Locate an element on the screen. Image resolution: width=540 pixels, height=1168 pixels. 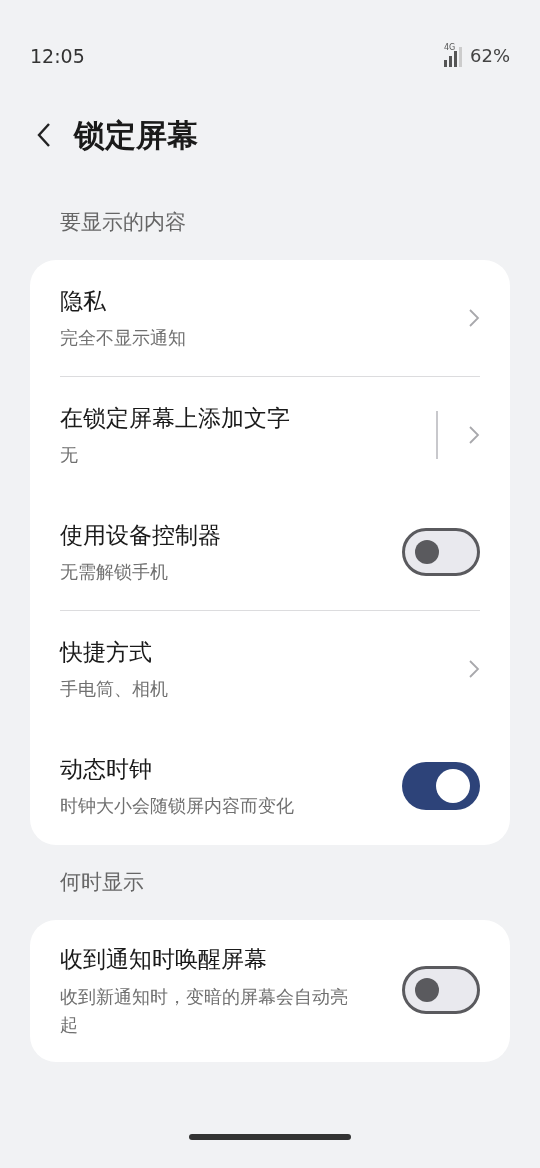
row-title: 使用设备控制器 is located at coordinates (141, 535).